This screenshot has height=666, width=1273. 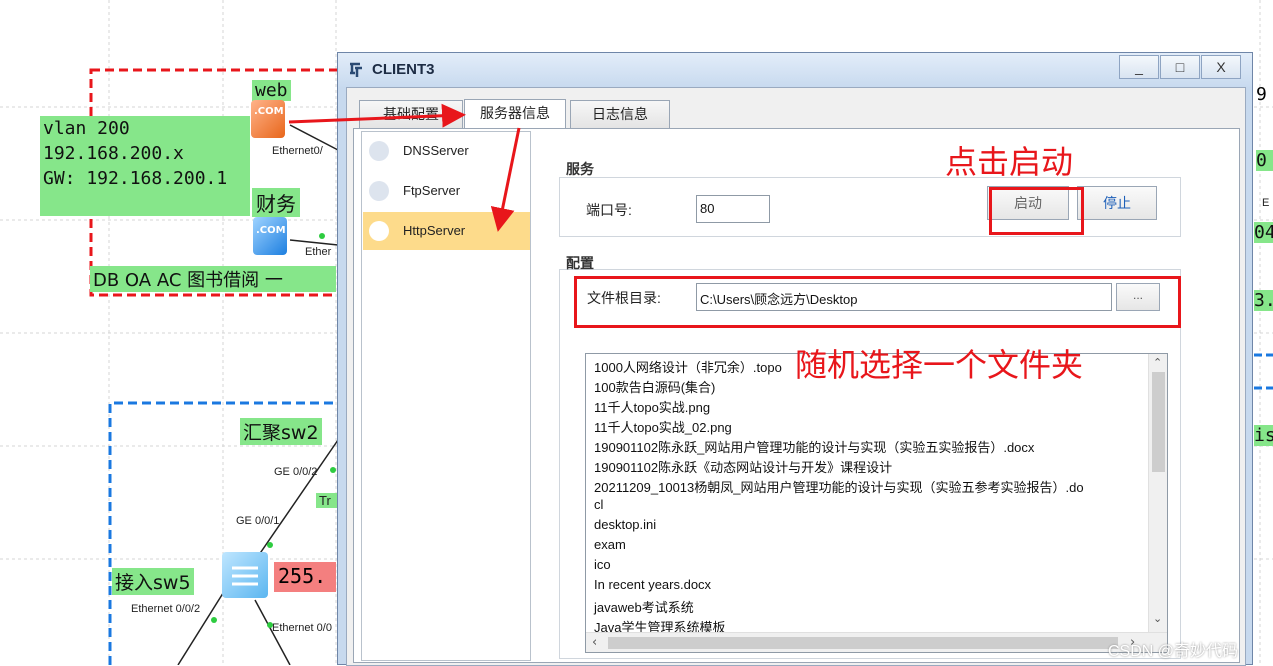 What do you see at coordinates (1173, 651) in the screenshot?
I see `csdn-watermark: CSDN @奇妙代码` at bounding box center [1173, 651].